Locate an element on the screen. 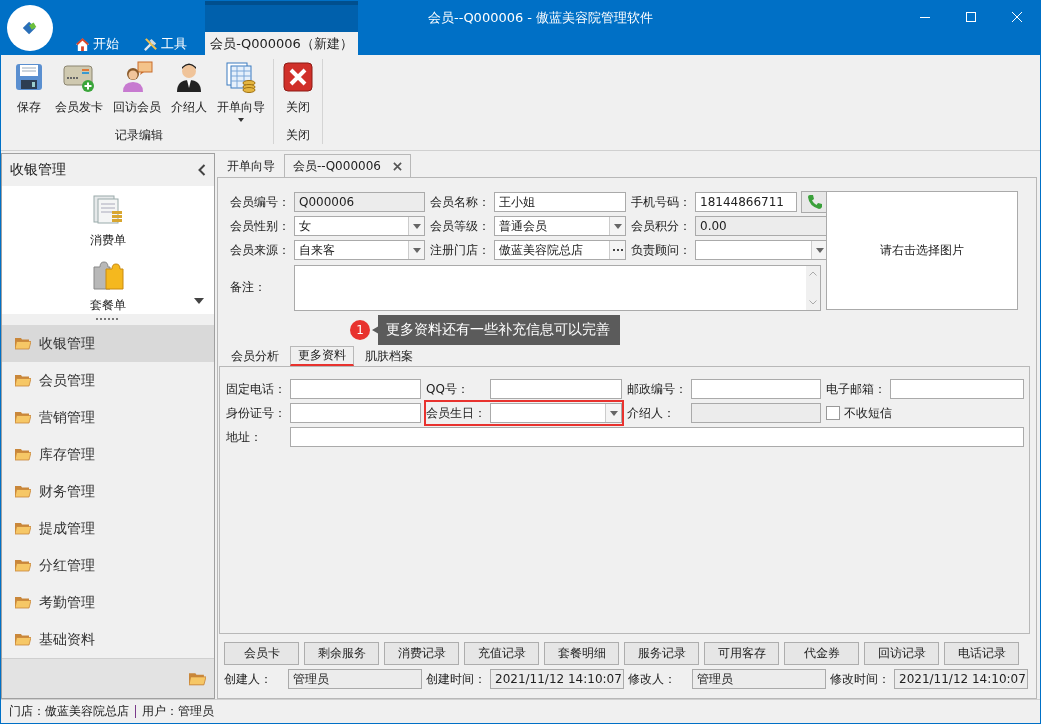 The height and width of the screenshot is (724, 1041). dropdown-field: 普通会员 is located at coordinates (560, 226).